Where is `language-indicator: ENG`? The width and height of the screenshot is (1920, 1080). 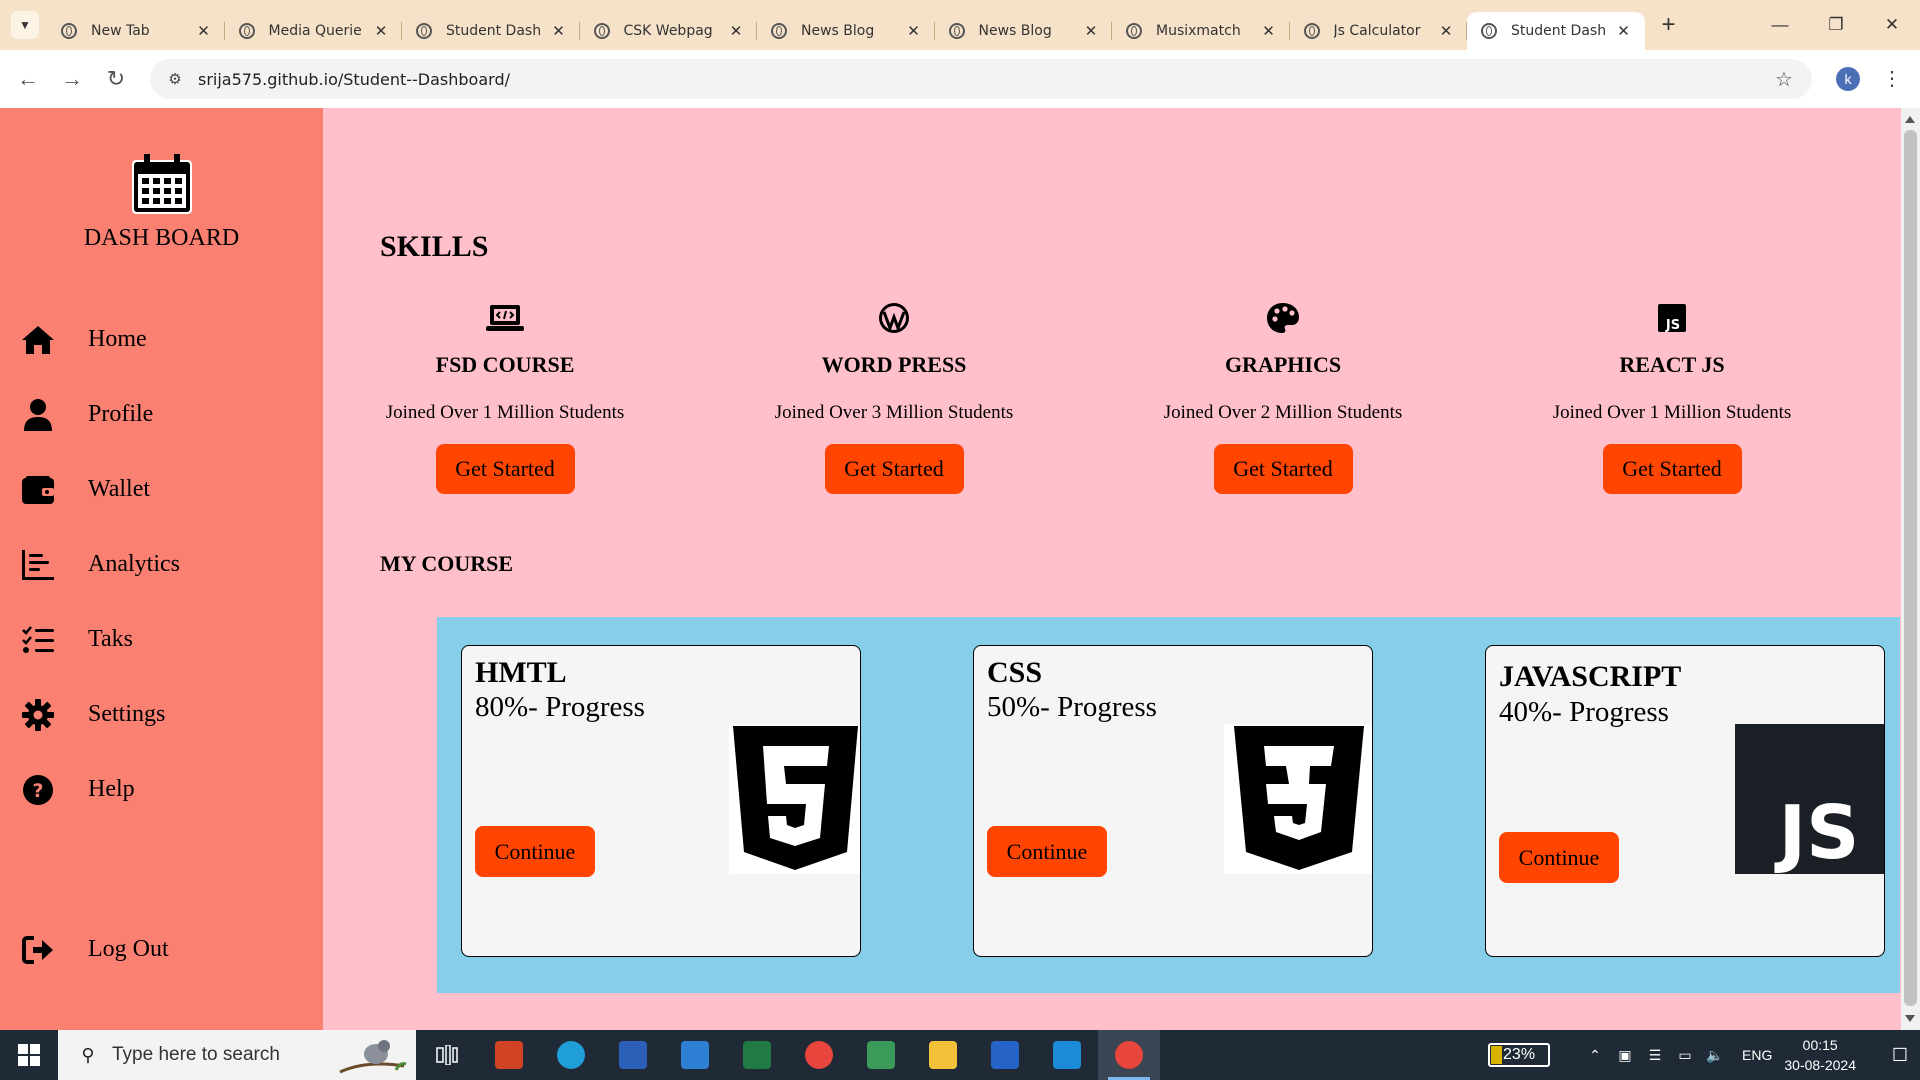
language-indicator: ENG is located at coordinates (1757, 1055).